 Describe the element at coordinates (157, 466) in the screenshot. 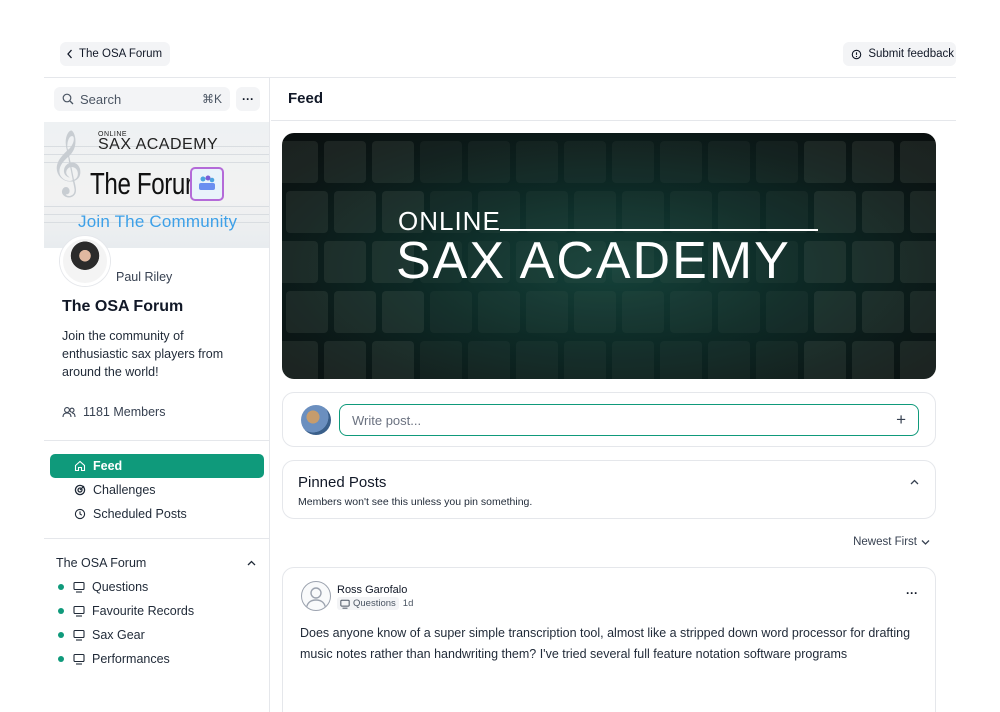

I see `sidebar-item-feed: Feed` at that location.